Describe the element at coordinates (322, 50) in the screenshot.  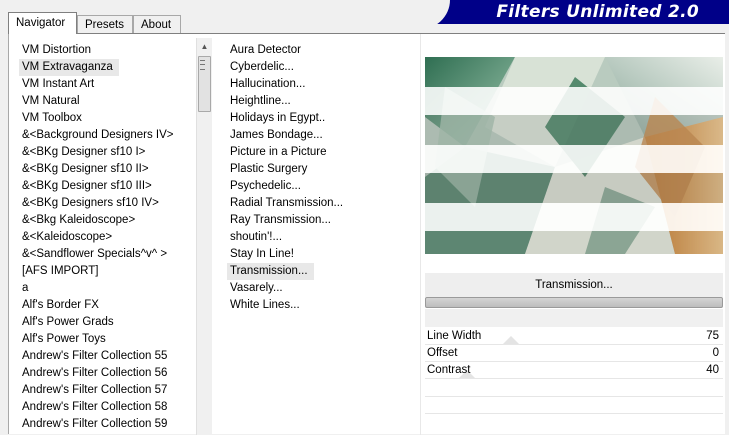
I see `filter-item: Aura Detector` at that location.